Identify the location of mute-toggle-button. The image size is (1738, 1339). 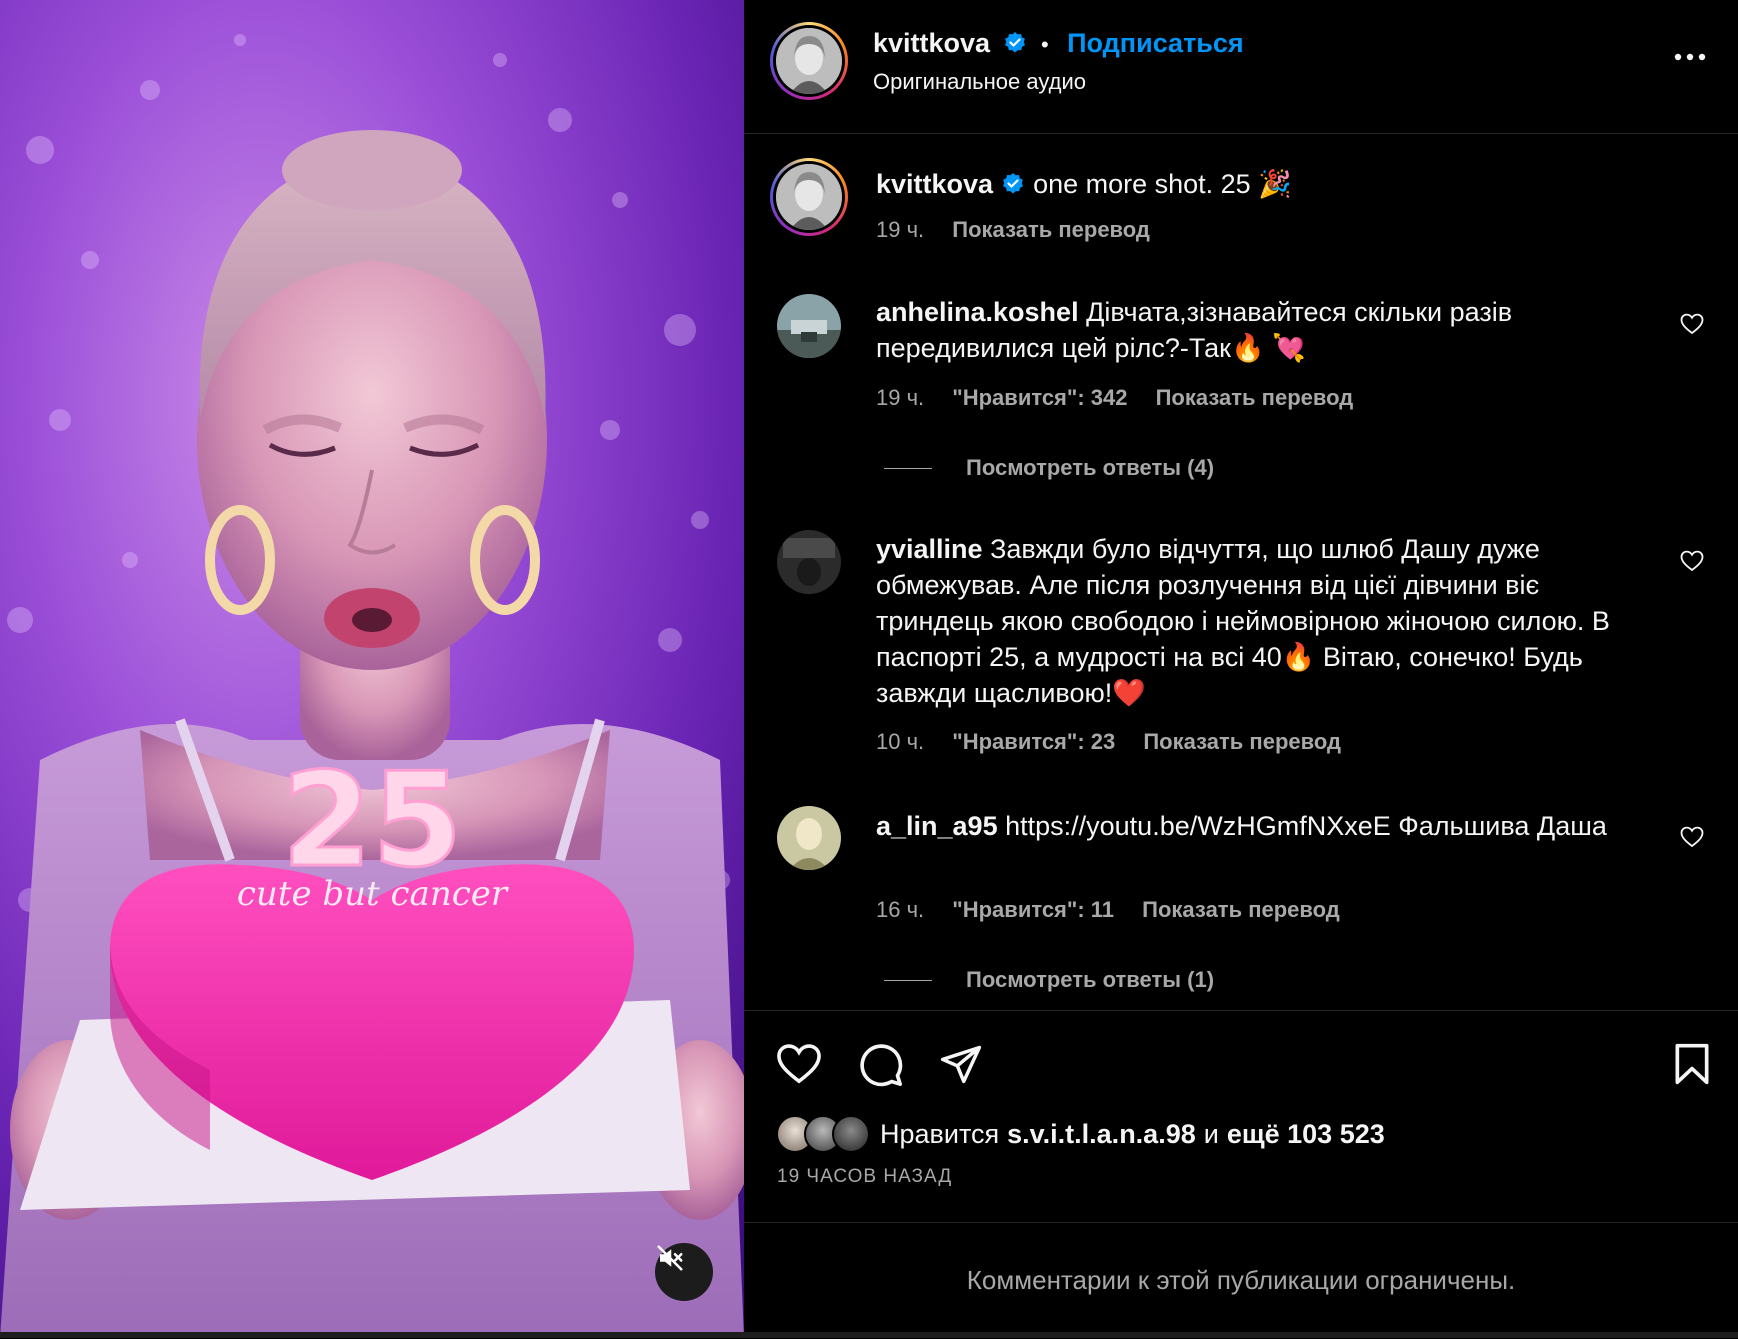
(684, 1272).